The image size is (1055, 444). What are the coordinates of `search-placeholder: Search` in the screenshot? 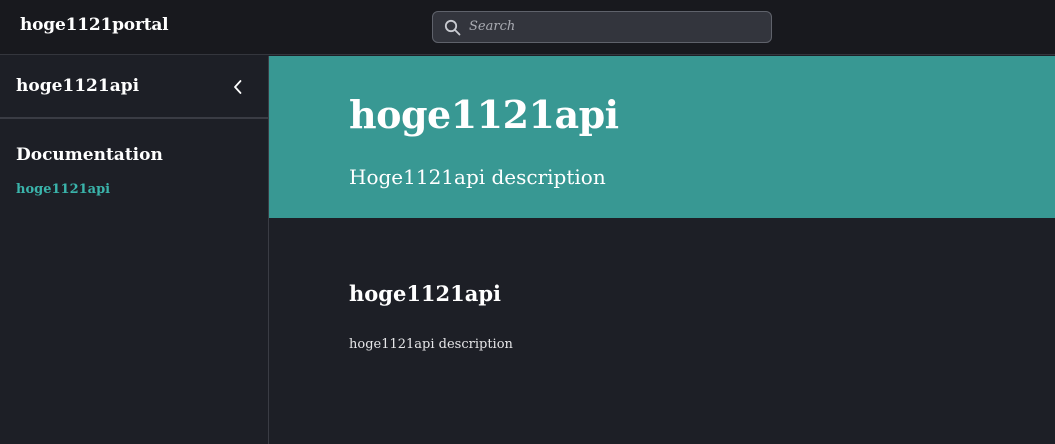 It's located at (492, 26).